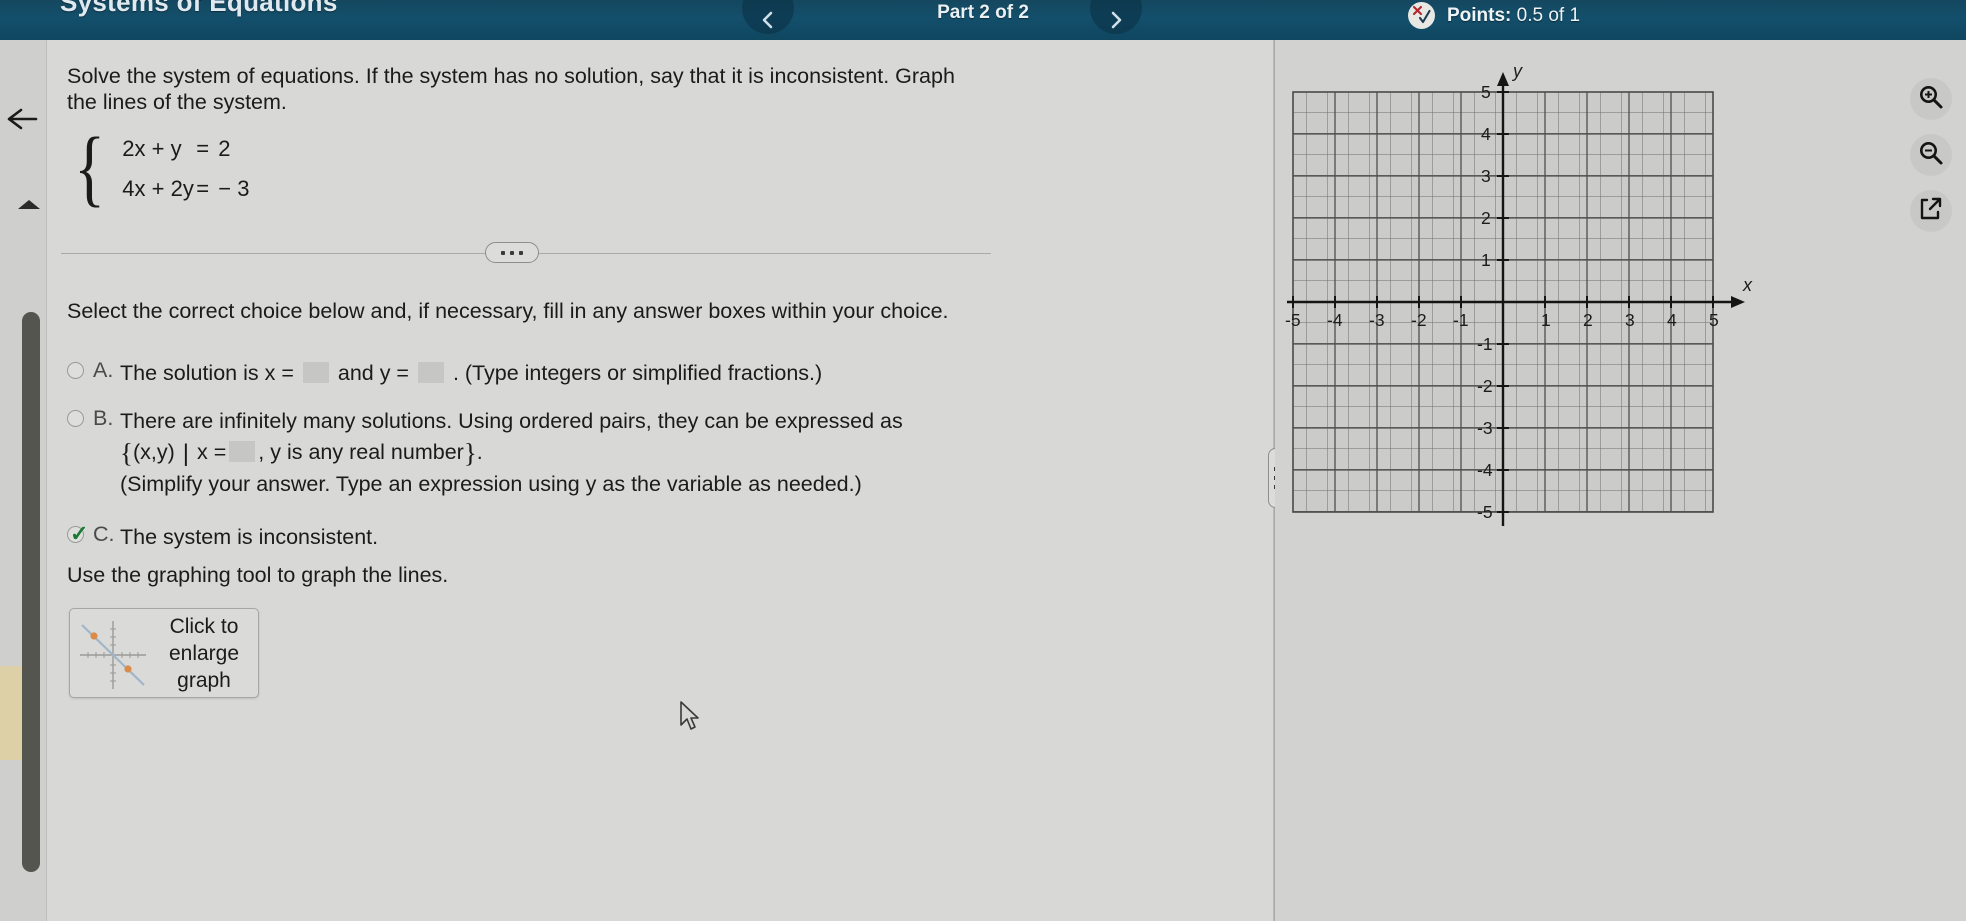 This screenshot has width=1966, height=921. I want to click on points-text: Points: 0.5 of 1, so click(1513, 16).